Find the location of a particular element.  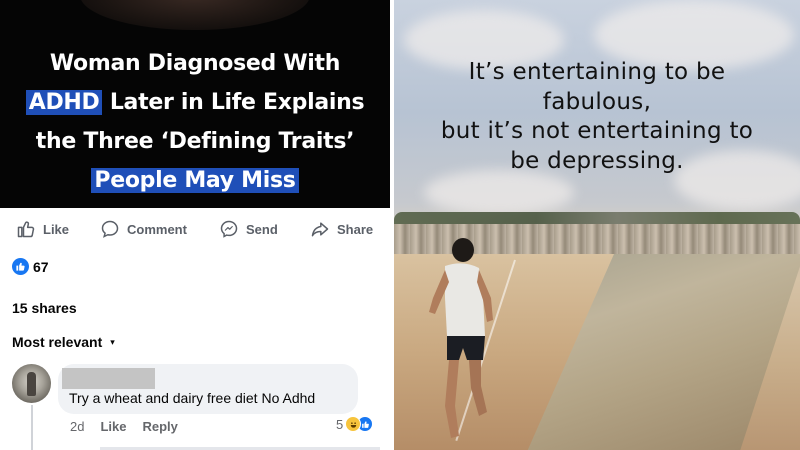

commenter-avatar is located at coordinates (31, 383).